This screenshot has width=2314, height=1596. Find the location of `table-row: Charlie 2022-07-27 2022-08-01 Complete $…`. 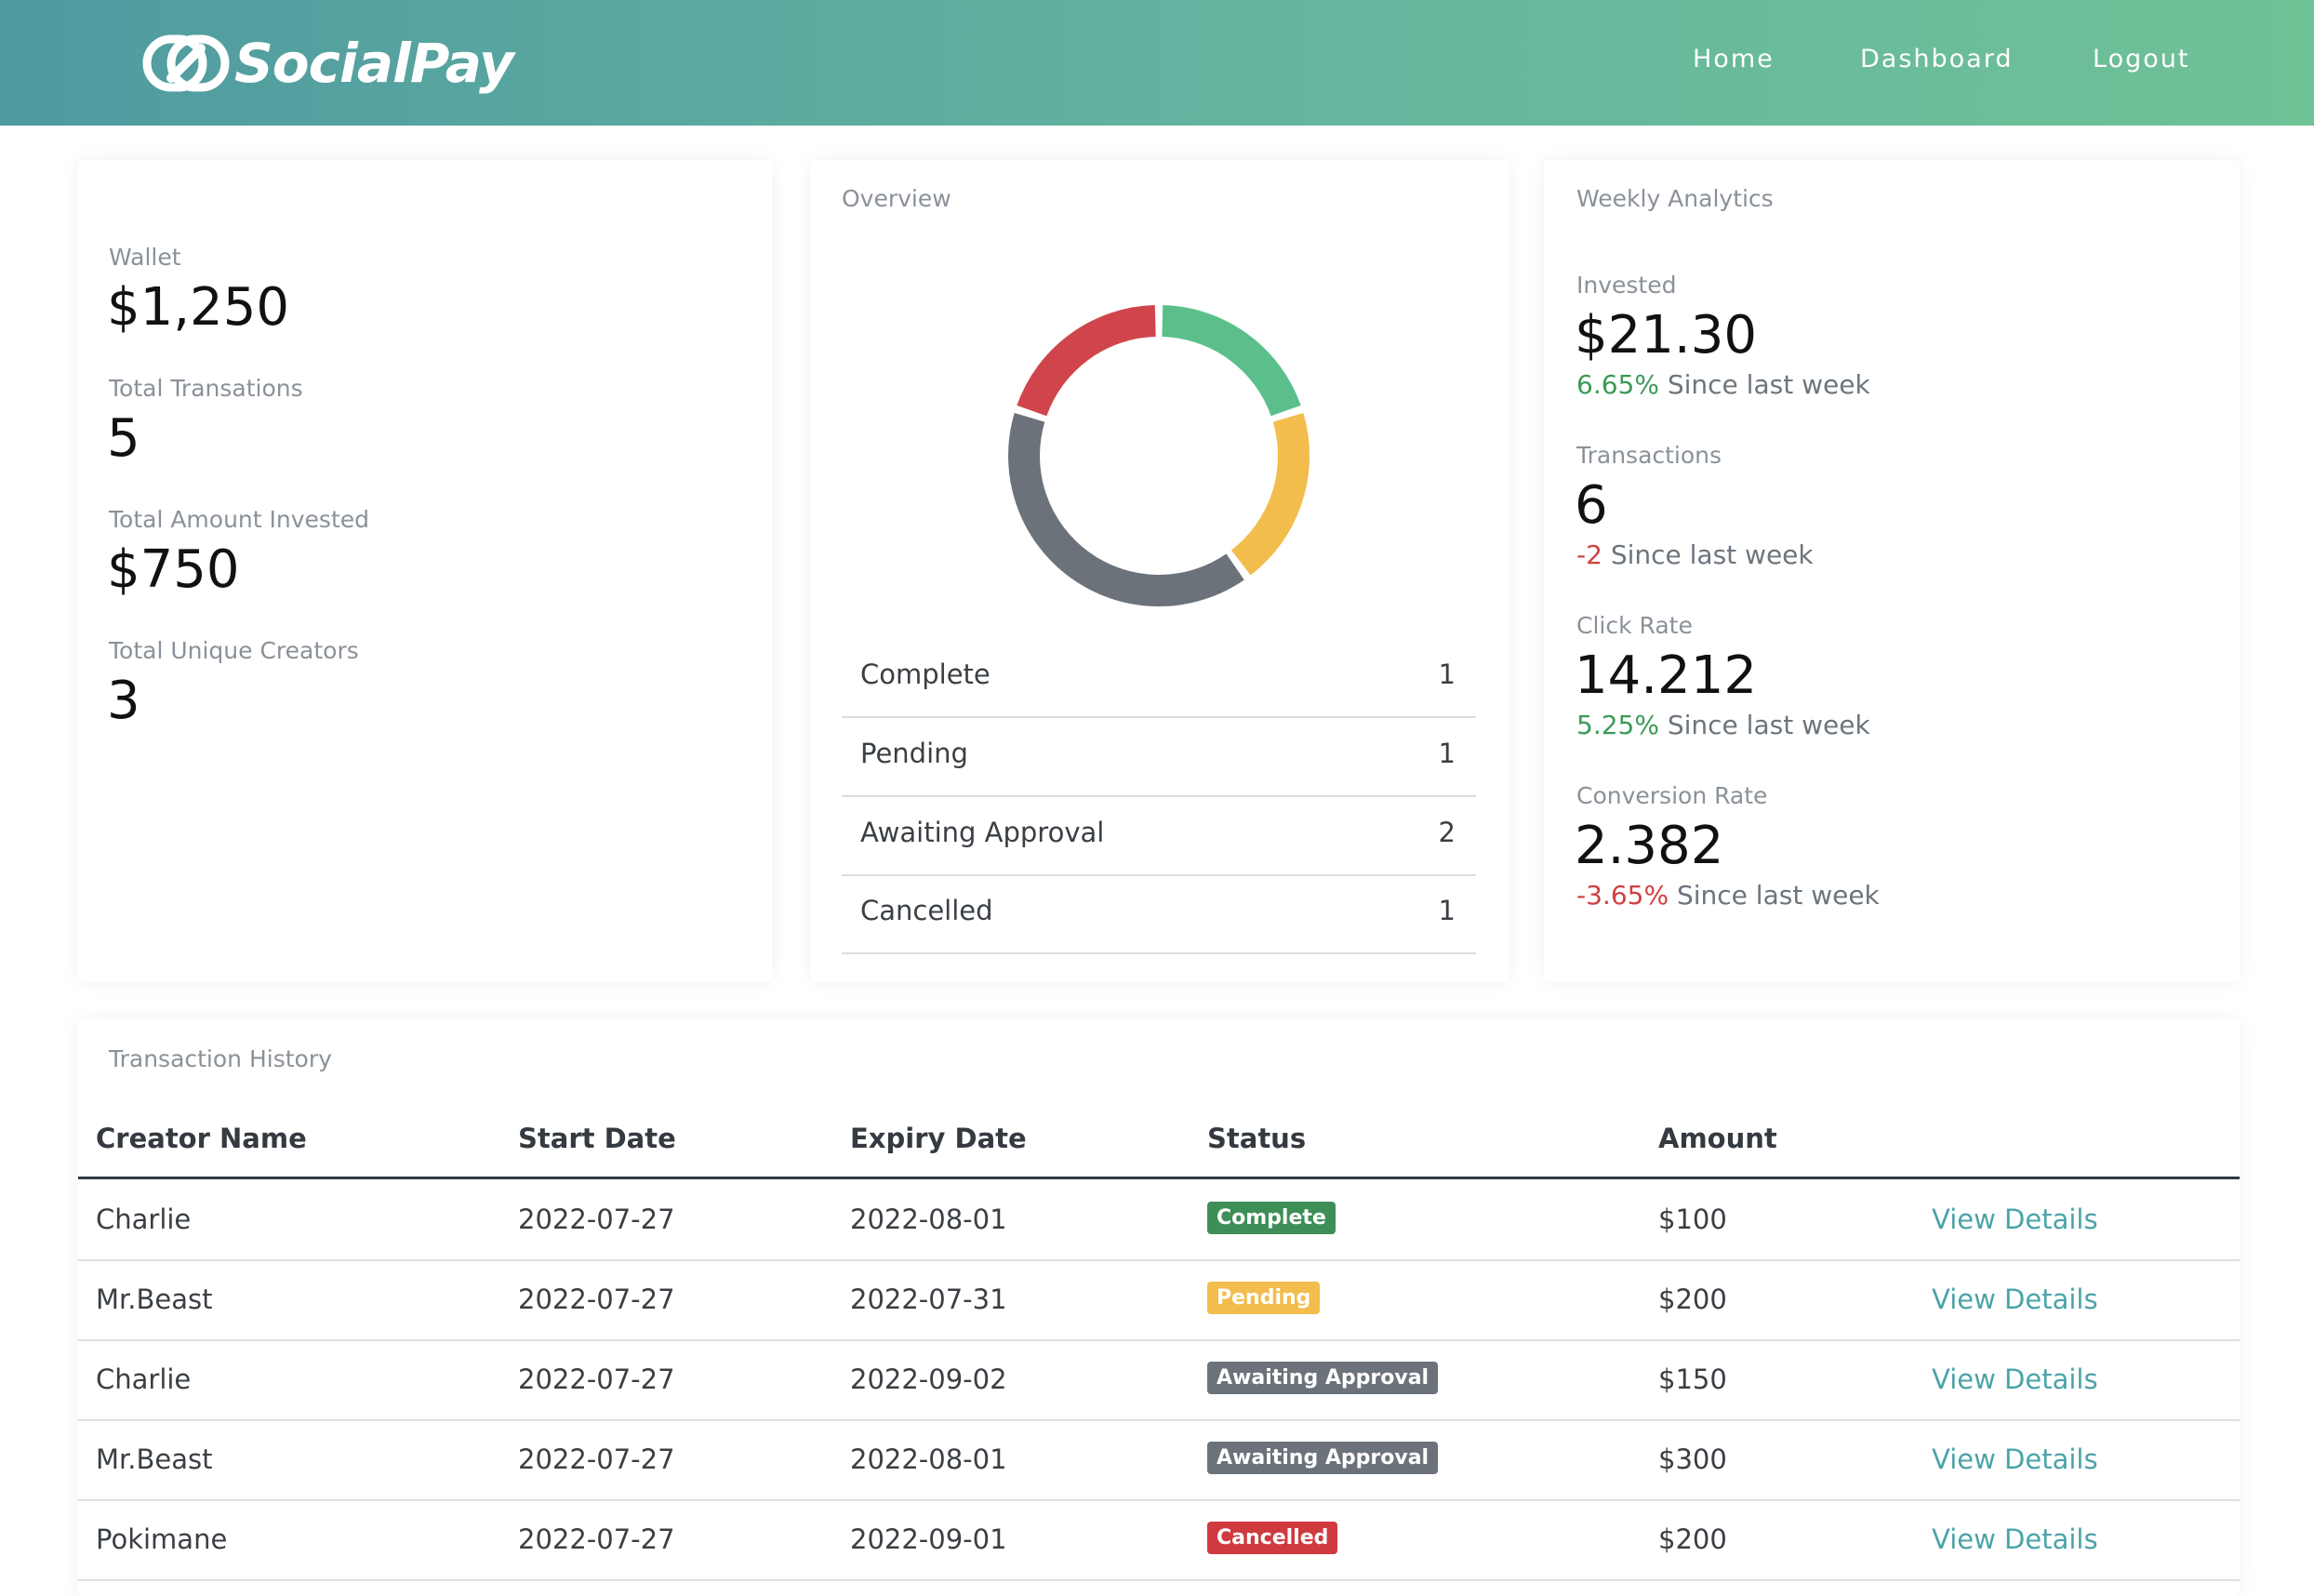

table-row: Charlie 2022-07-27 2022-08-01 Complete $… is located at coordinates (1159, 1220).